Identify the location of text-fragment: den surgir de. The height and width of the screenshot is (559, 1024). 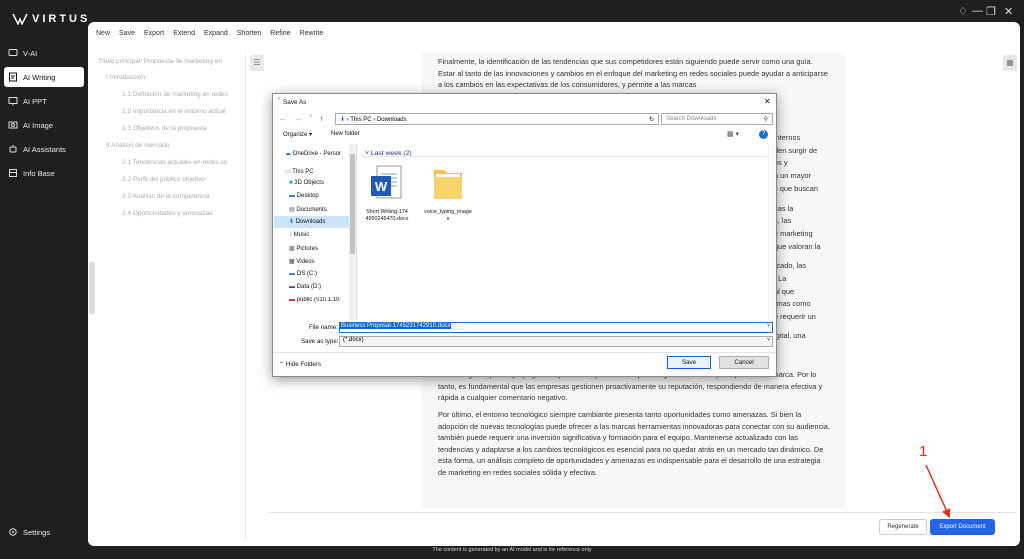
(796, 150).